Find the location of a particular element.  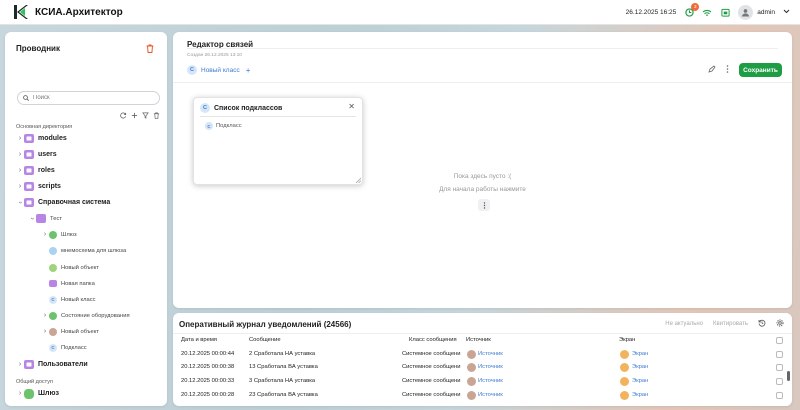

filter-icon is located at coordinates (145, 116).